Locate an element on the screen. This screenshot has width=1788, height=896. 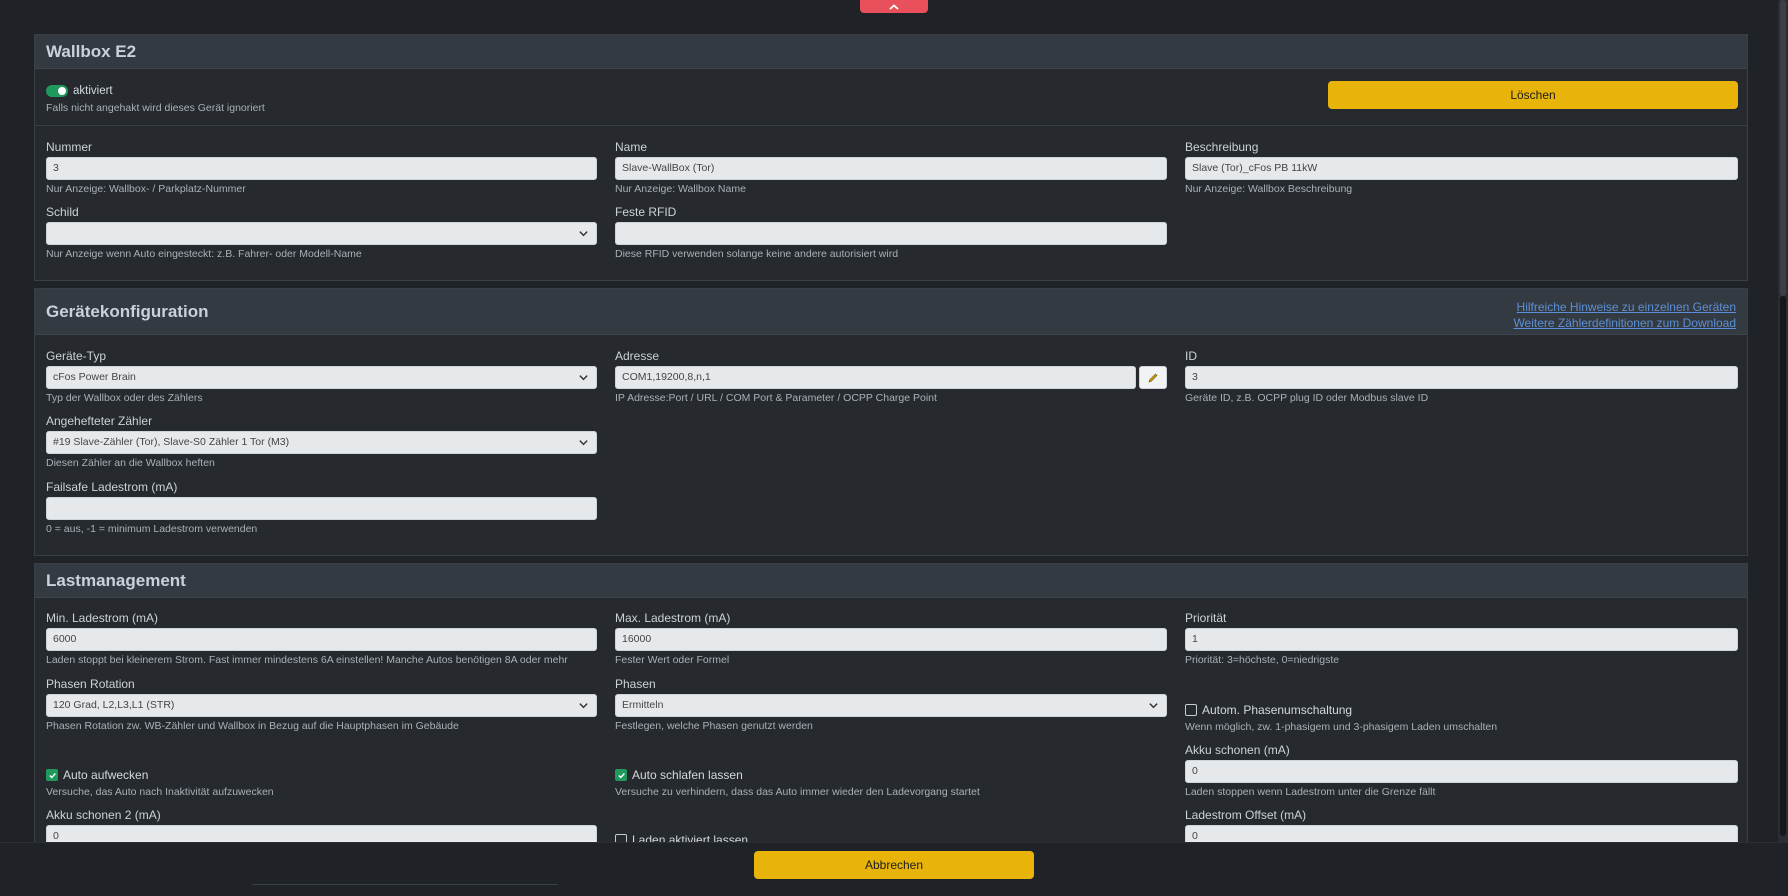
min-label: Min. Ladestrom (mA) is located at coordinates (102, 618).